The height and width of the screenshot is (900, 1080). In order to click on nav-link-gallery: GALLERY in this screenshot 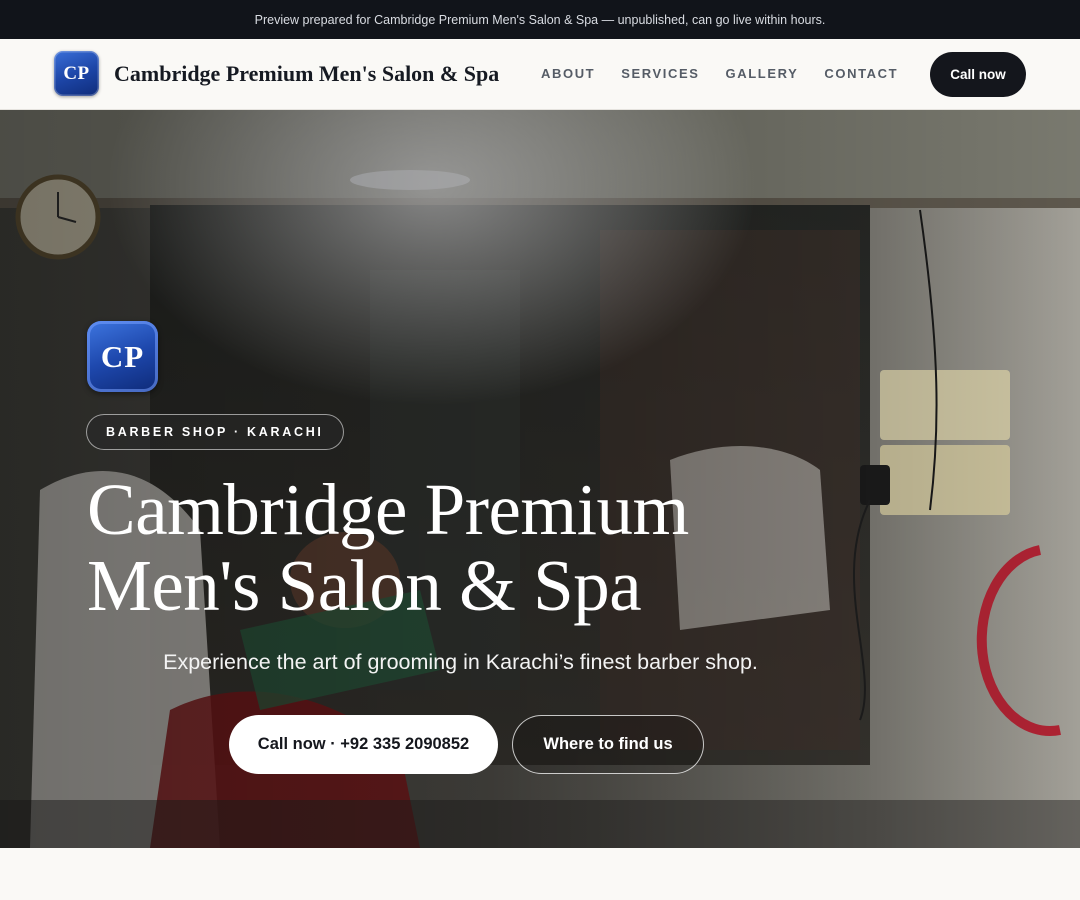, I will do `click(762, 73)`.